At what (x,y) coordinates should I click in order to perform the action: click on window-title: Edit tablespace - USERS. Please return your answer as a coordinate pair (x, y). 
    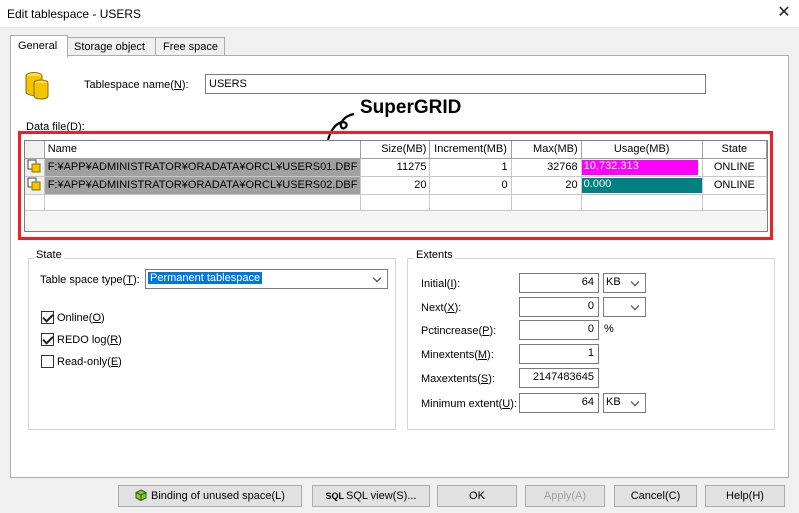
    Looking at the image, I should click on (74, 14).